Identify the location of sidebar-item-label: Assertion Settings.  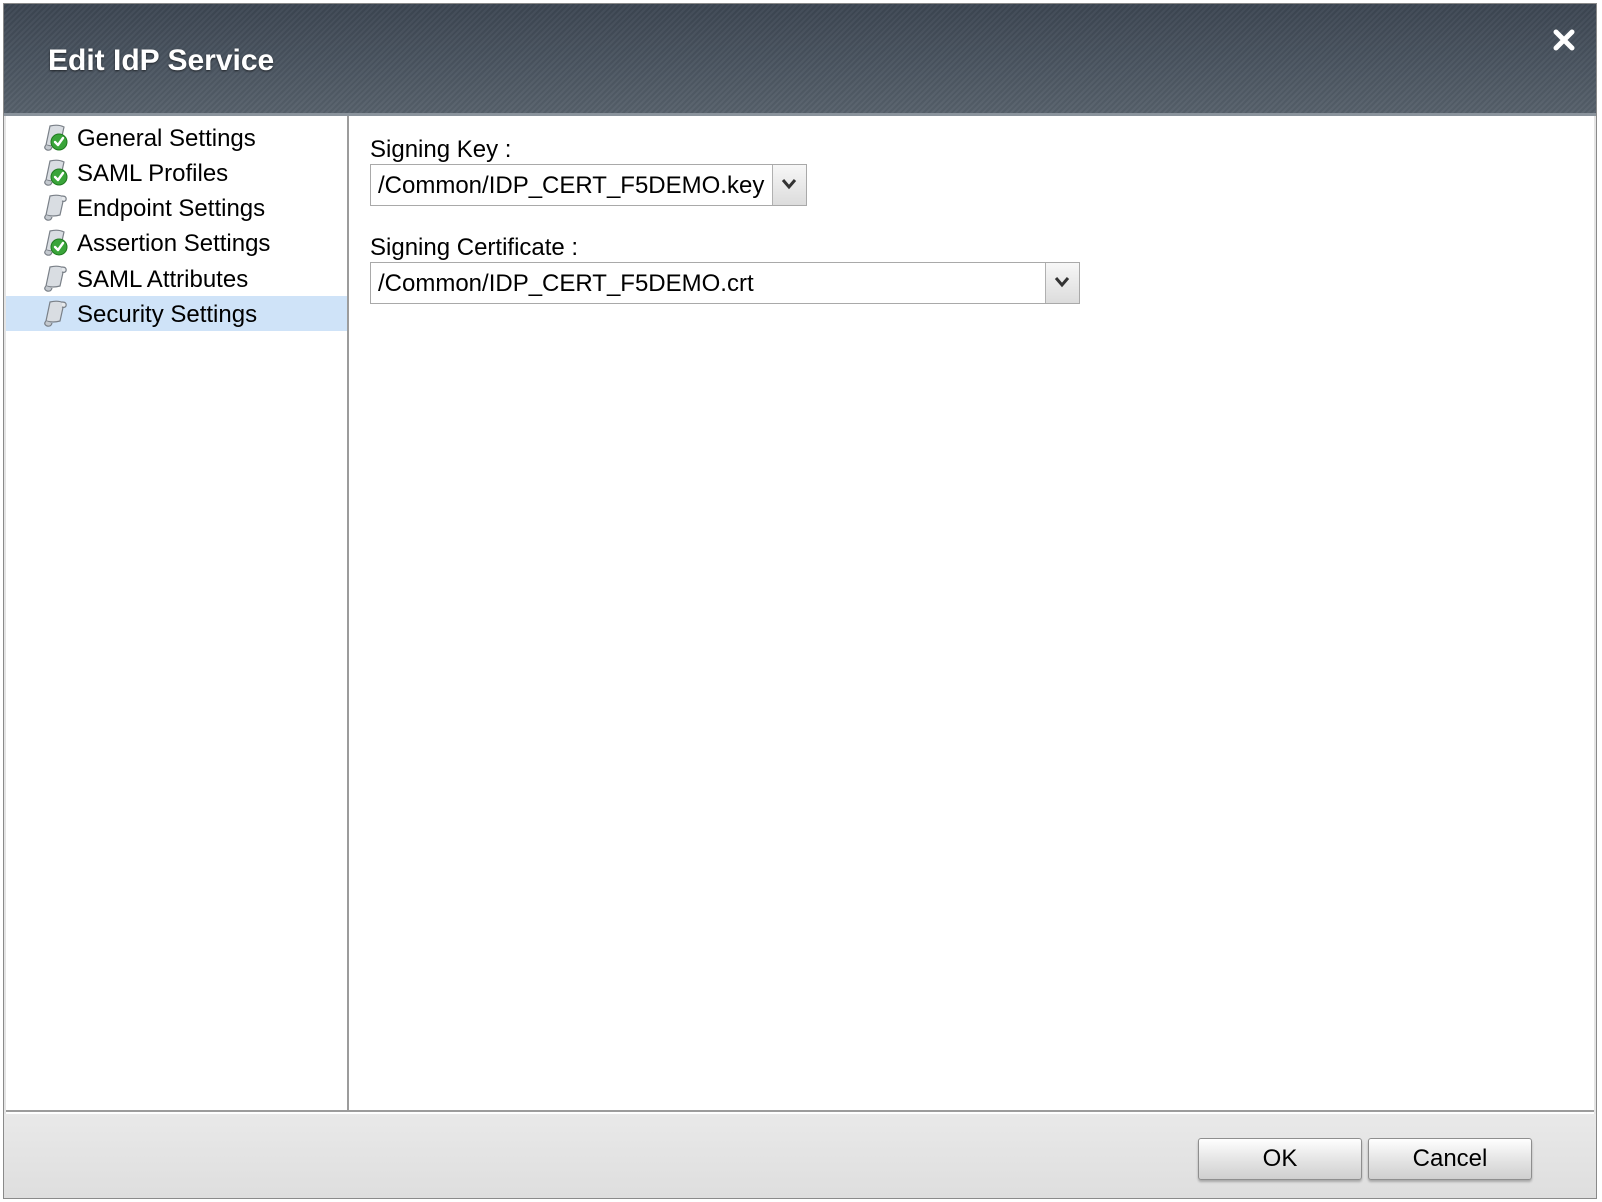
(174, 243).